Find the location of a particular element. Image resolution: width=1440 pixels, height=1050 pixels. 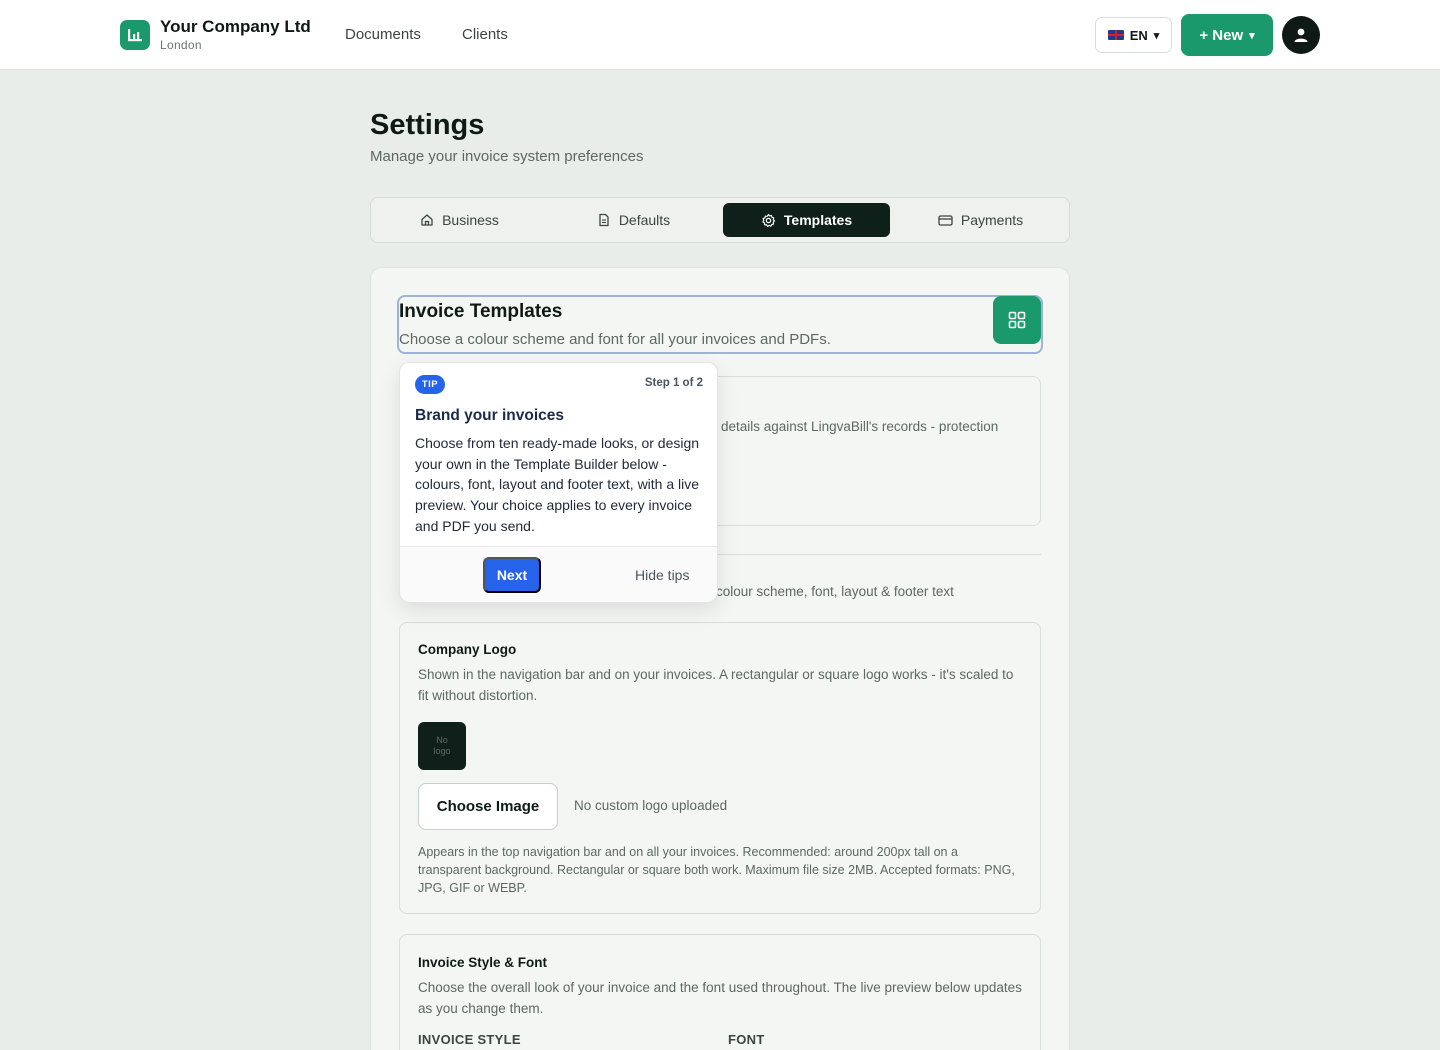

brand: Your Company Ltd London is located at coordinates (215, 35).